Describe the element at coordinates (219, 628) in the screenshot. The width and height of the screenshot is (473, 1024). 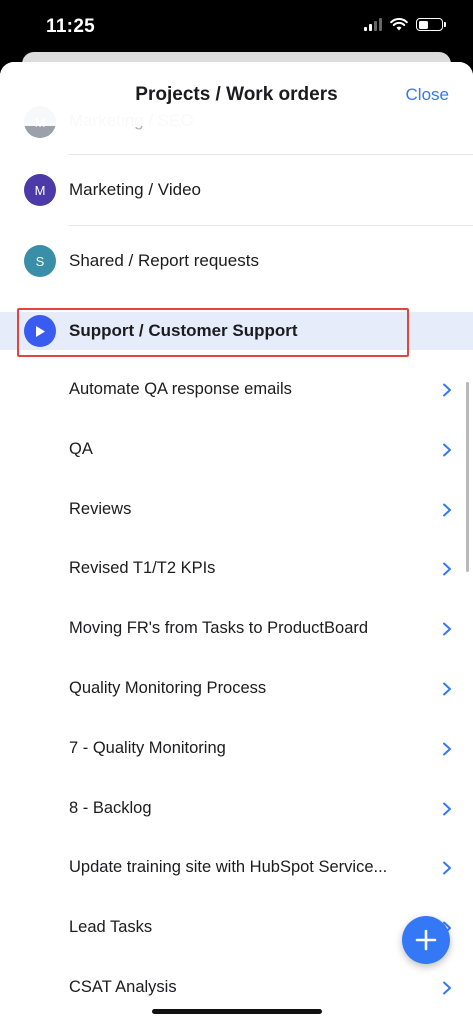
I see `task-label: Moving FR's from Tasks to ProductBoard` at that location.